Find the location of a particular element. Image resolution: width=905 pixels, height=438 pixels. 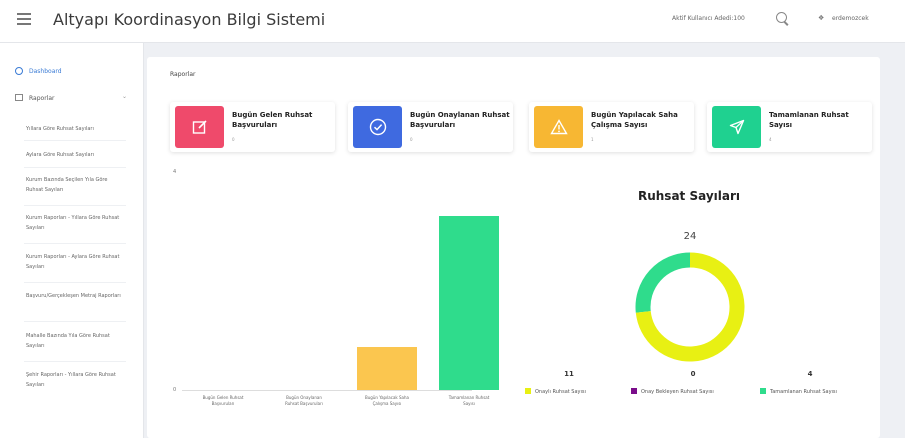

card-today-approved: Bugün Onaylanan Ruhsat Başvuruları 0 is located at coordinates (430, 127).